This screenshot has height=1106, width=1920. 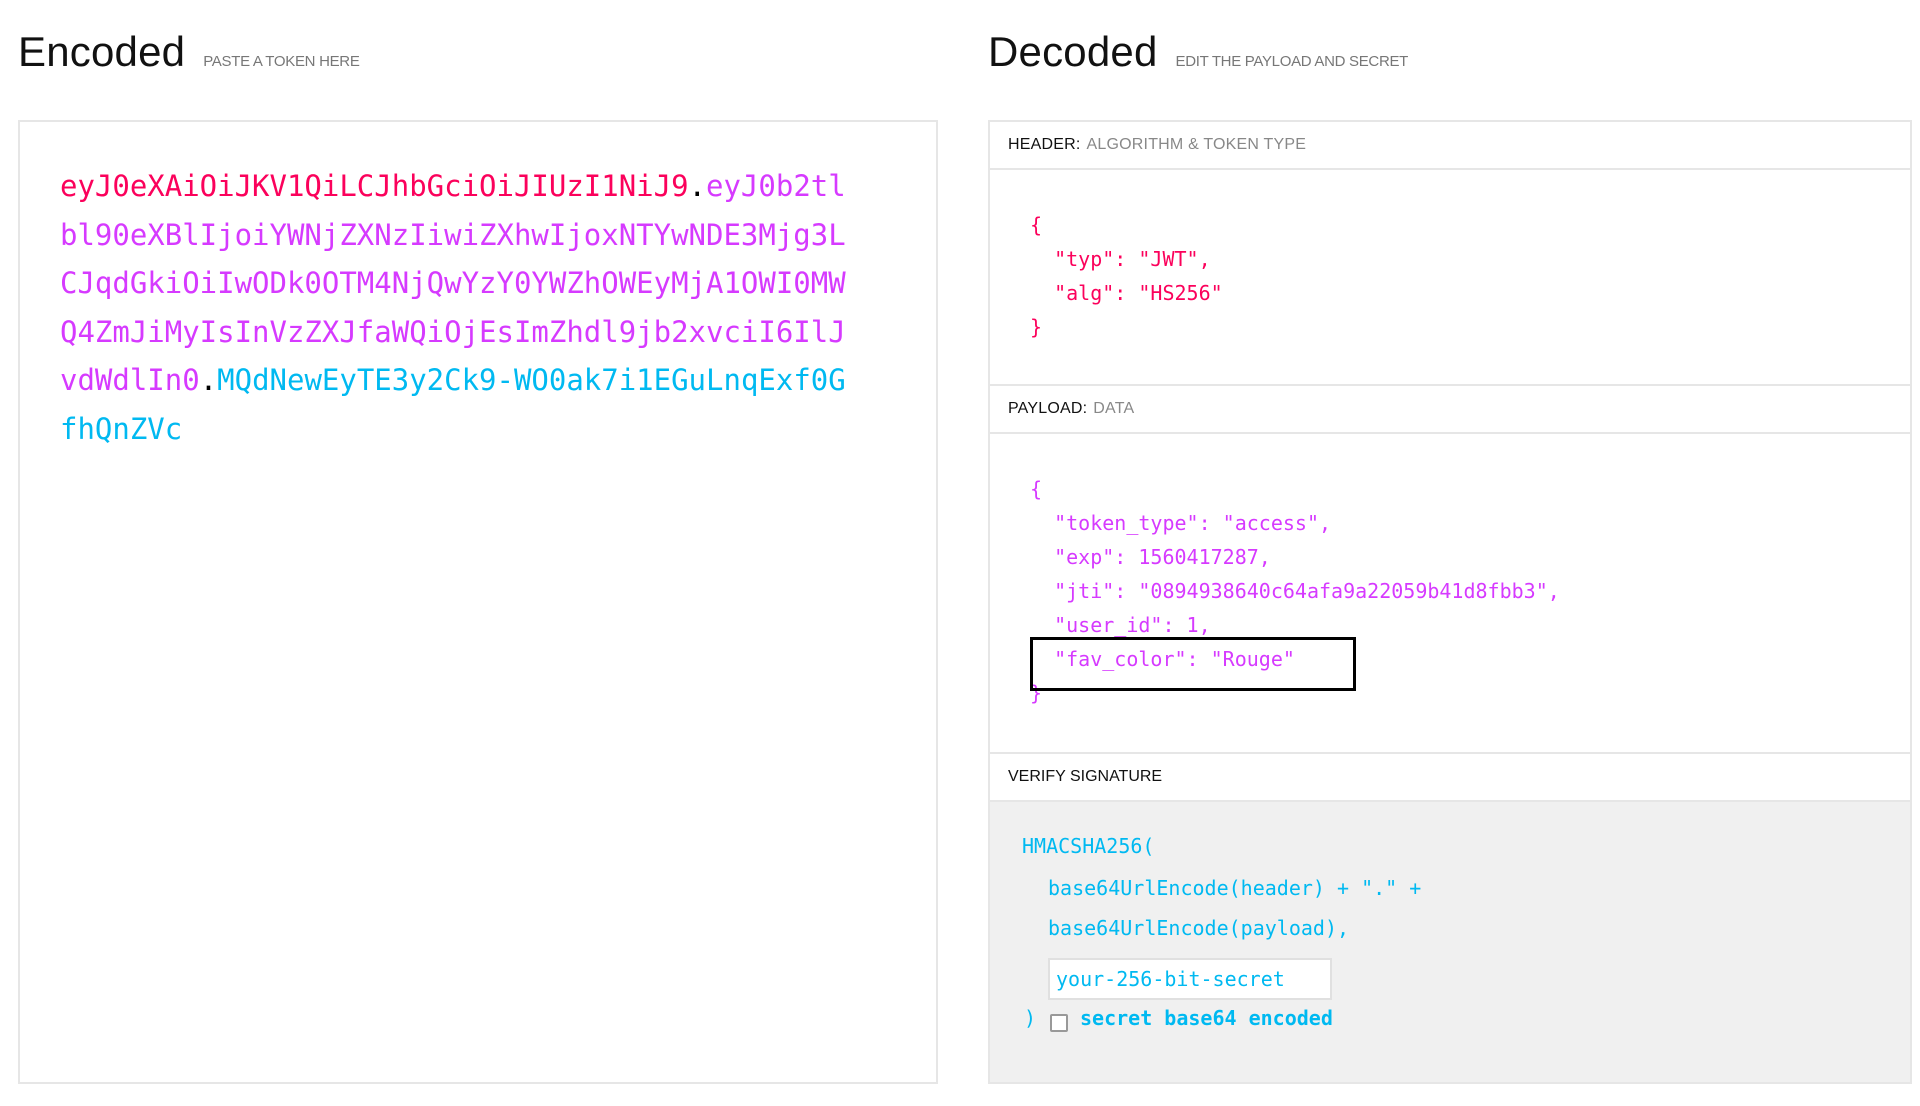 What do you see at coordinates (1059, 1023) in the screenshot?
I see `secret-base64-checkbox` at bounding box center [1059, 1023].